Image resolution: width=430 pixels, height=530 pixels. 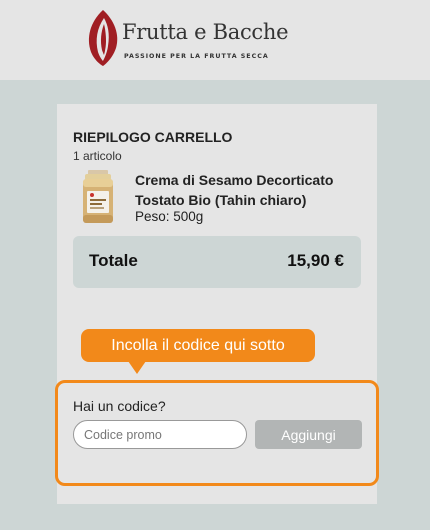 I want to click on total-box: Totale 15,90 €, so click(x=217, y=262).